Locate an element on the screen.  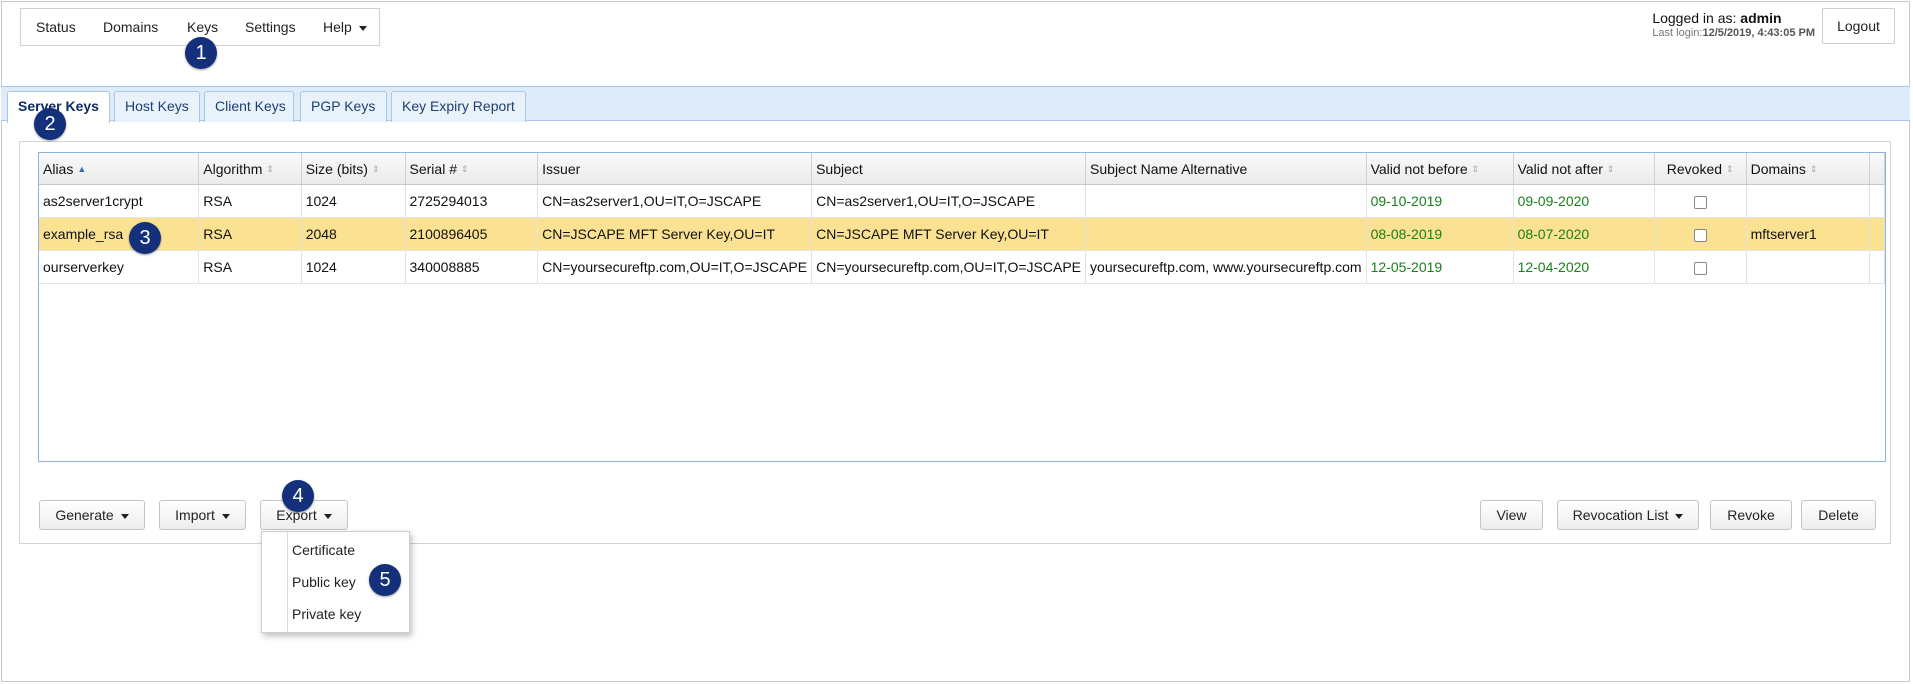
cell-subject: CN=yoursecureftp.com,OU=IT,O=JSCAPE is located at coordinates (949, 267).